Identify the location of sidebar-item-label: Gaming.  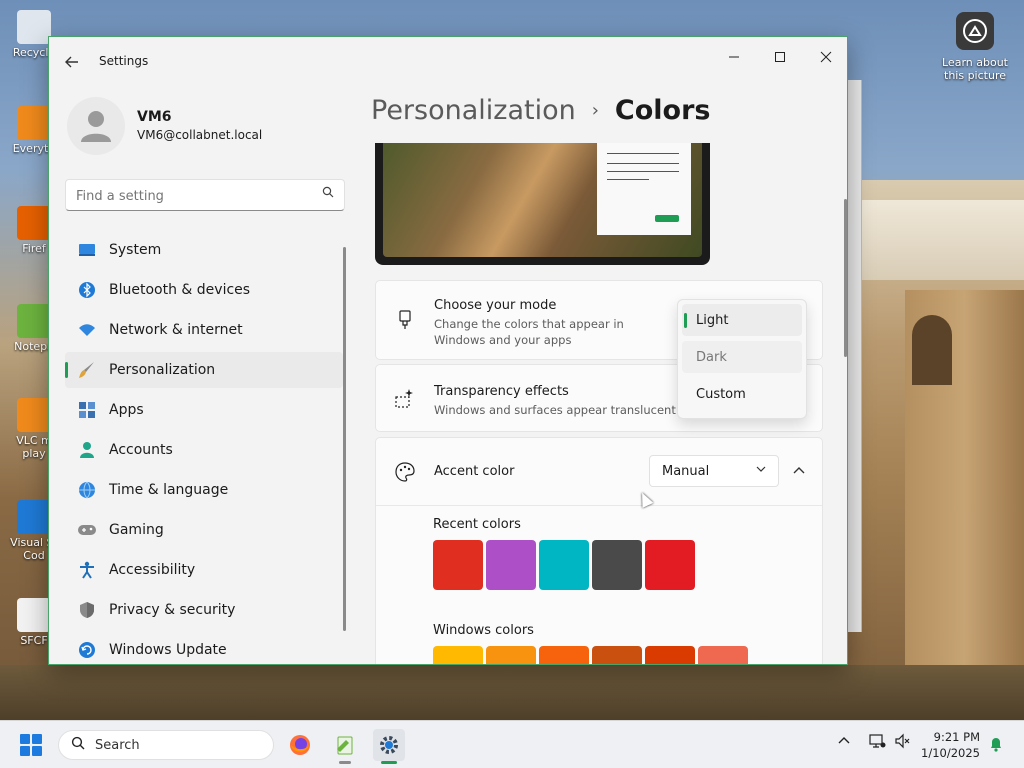
(136, 530).